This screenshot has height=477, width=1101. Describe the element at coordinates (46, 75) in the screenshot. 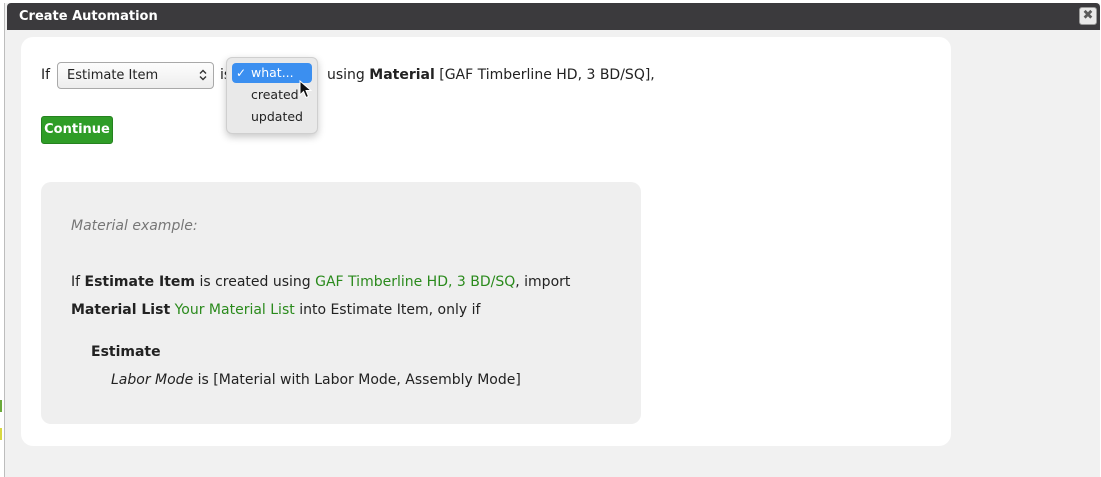

I see `if-label: If` at that location.